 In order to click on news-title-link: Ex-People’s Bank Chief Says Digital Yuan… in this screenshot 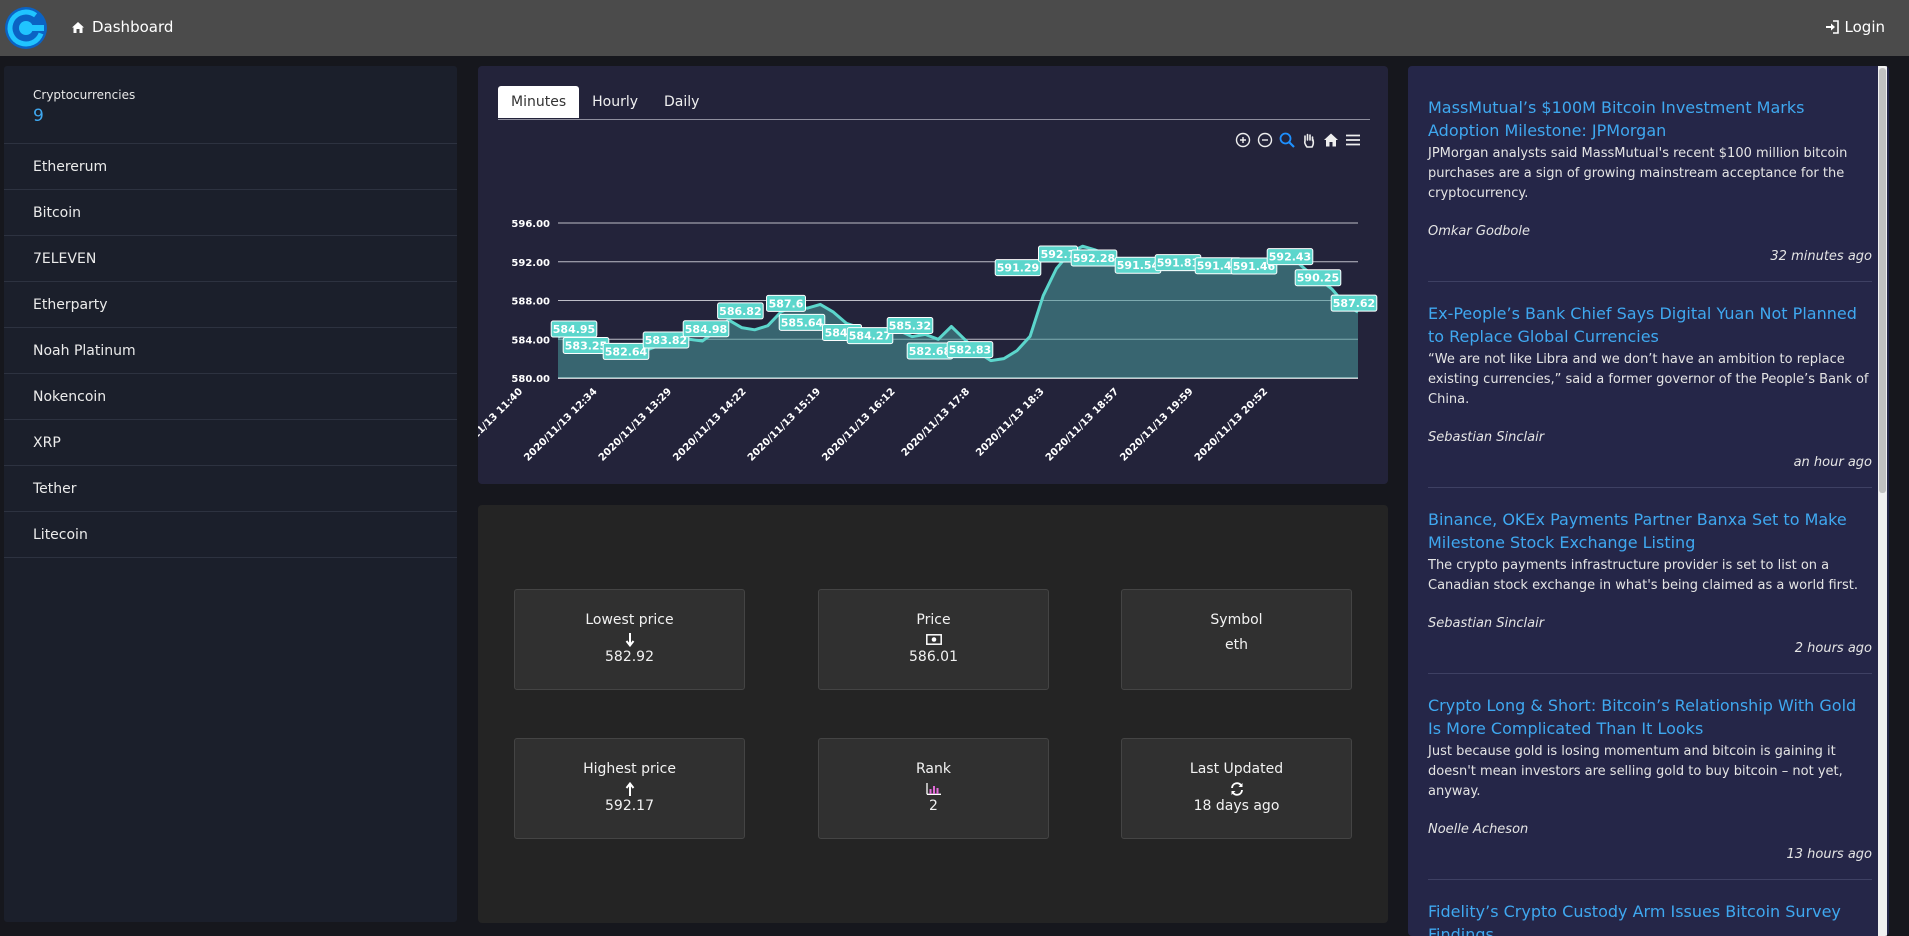, I will do `click(1650, 325)`.